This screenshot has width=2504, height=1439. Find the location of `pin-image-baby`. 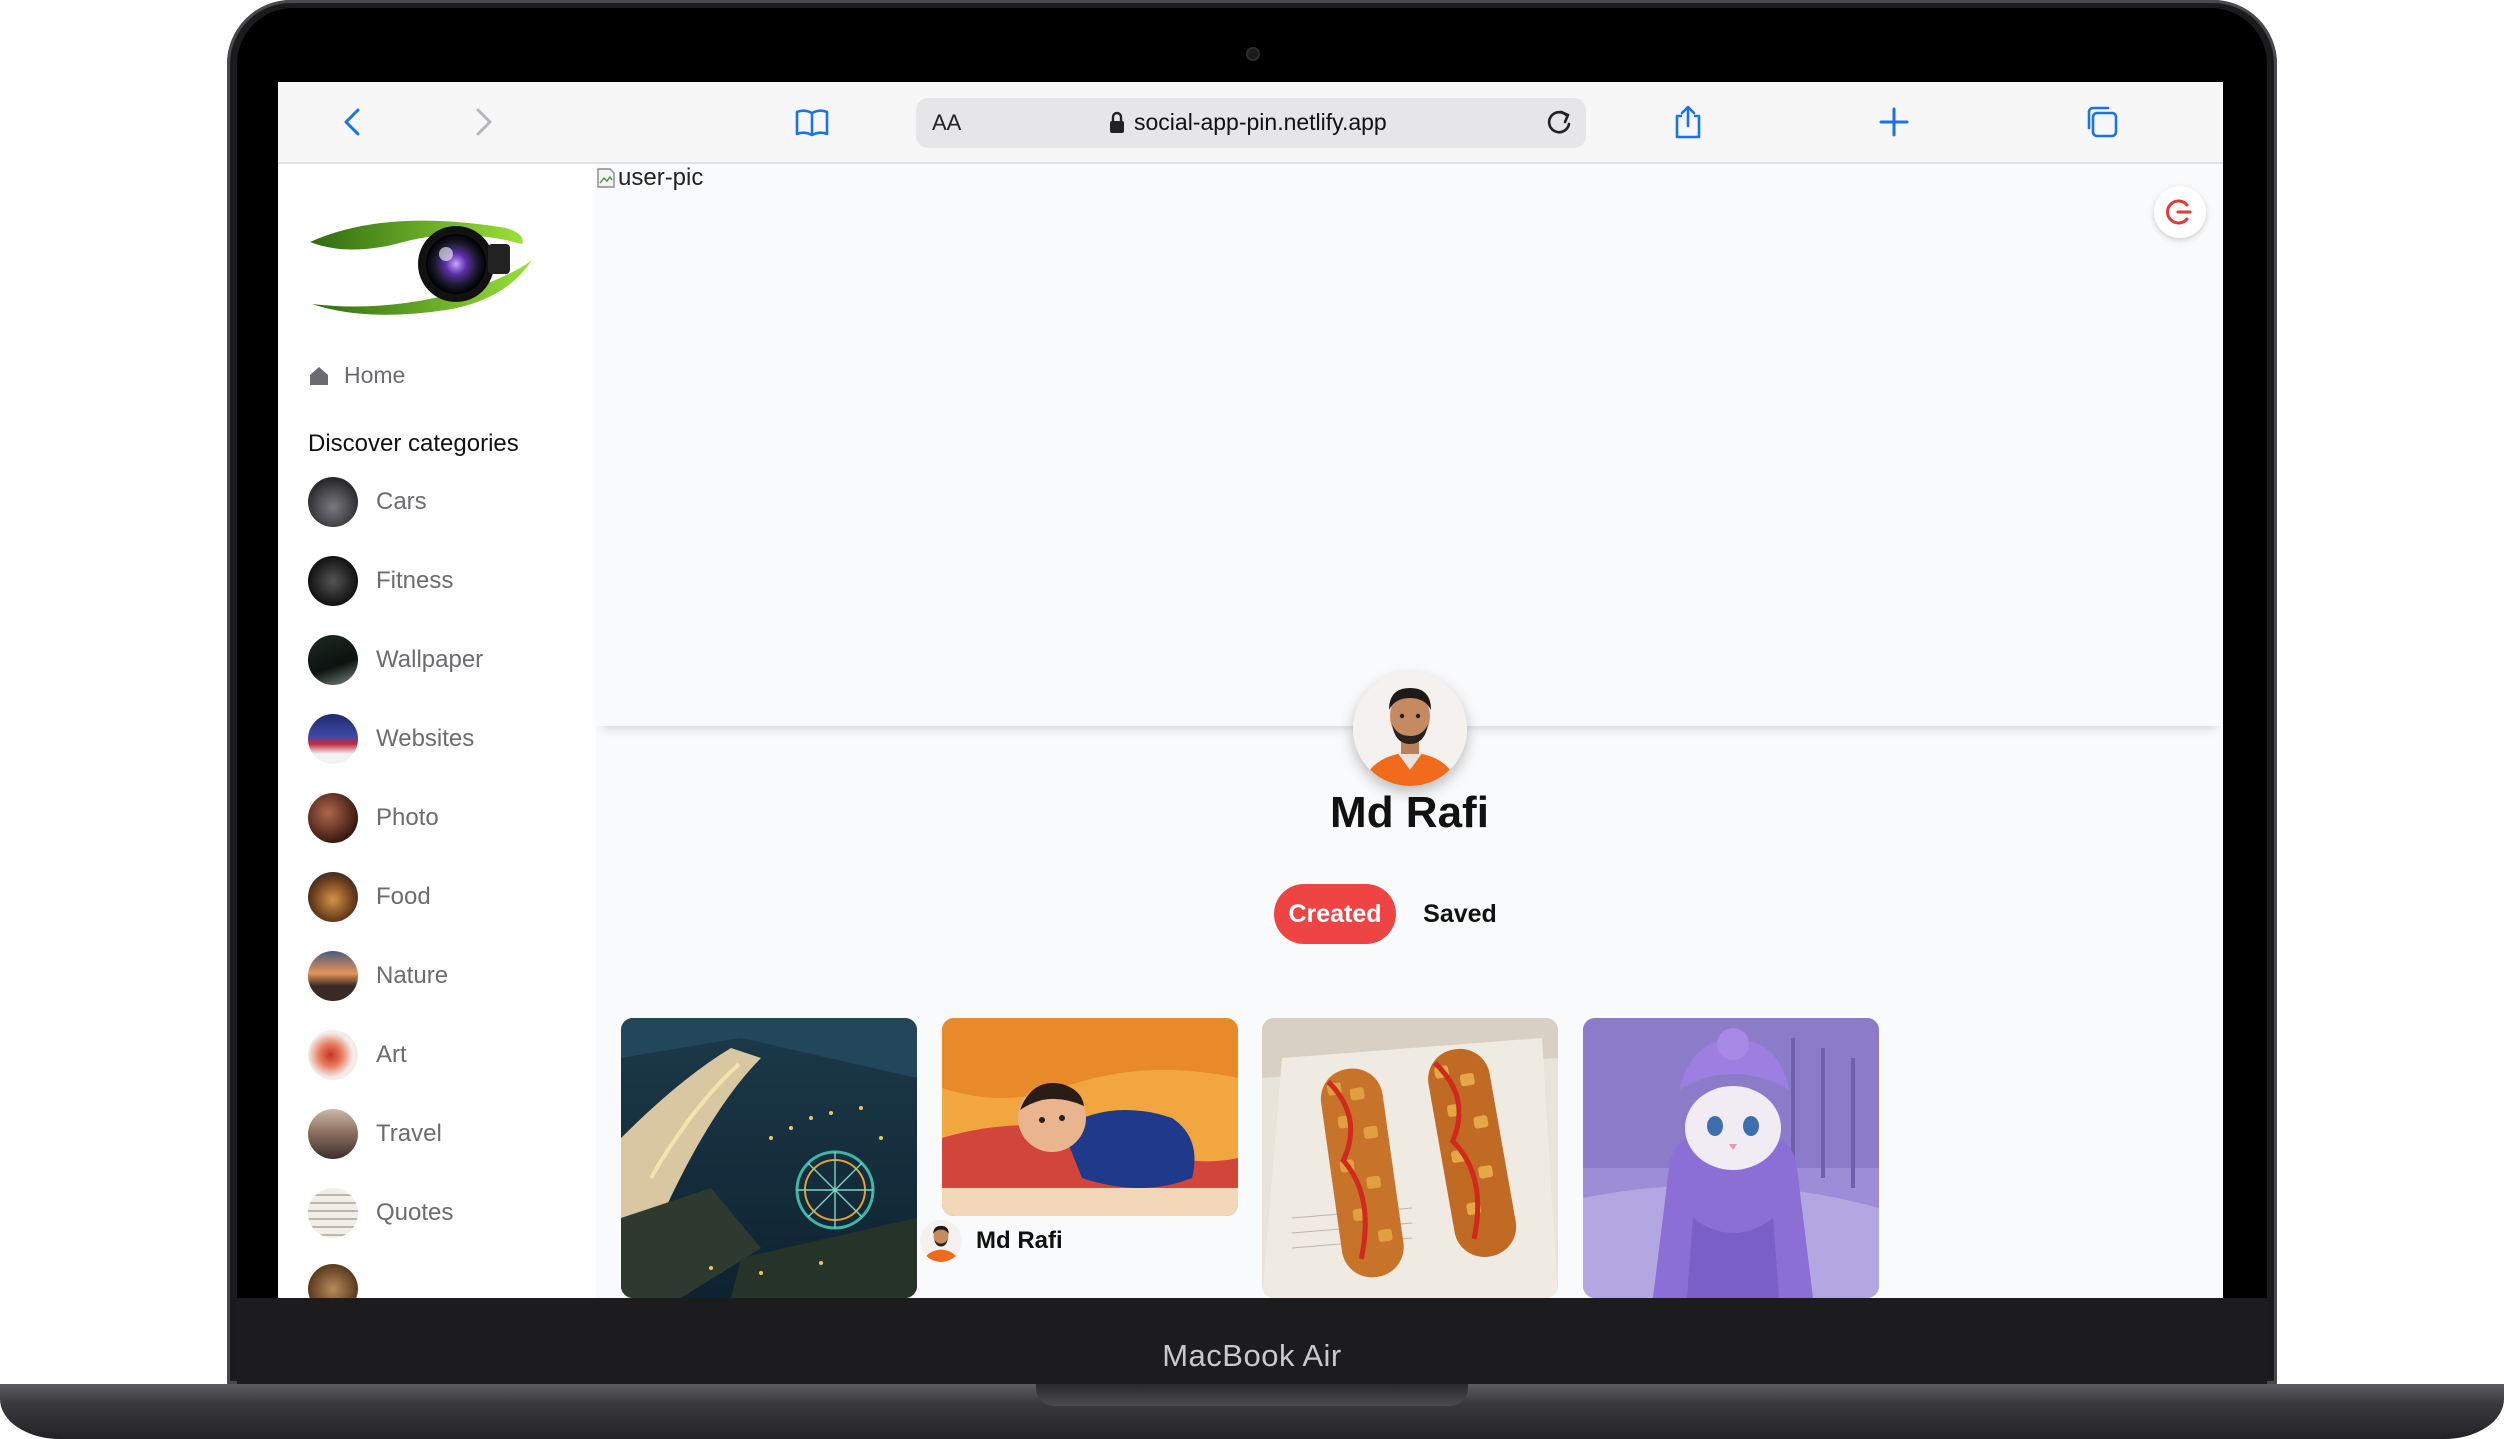

pin-image-baby is located at coordinates (1090, 1117).